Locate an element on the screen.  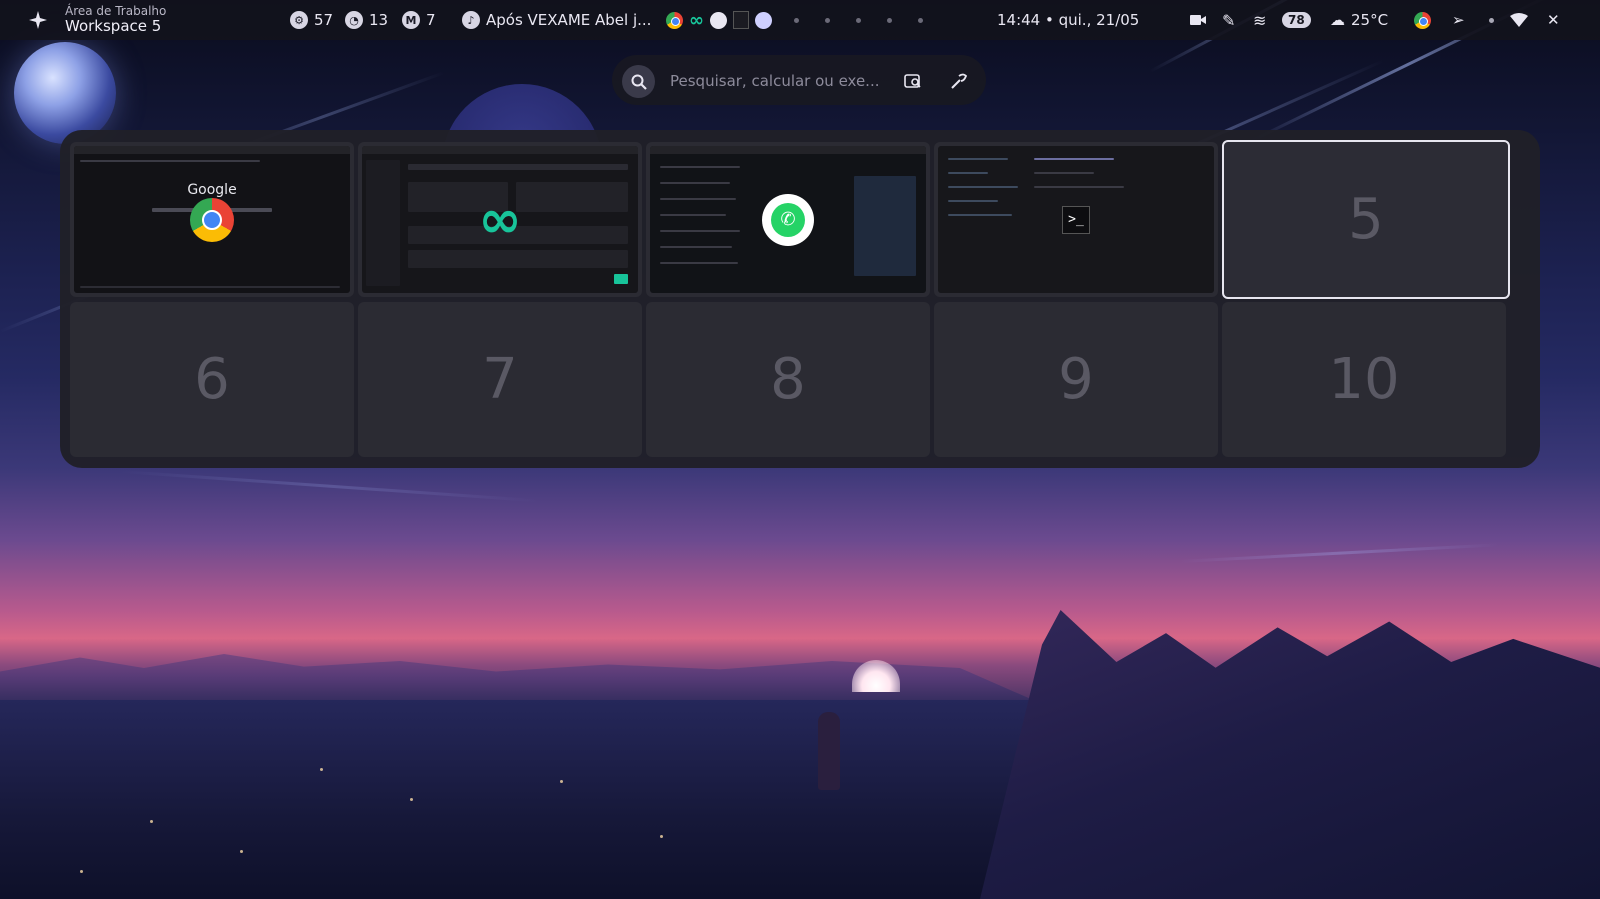
telegram-status-icon: ➢ is located at coordinates (1458, 20).